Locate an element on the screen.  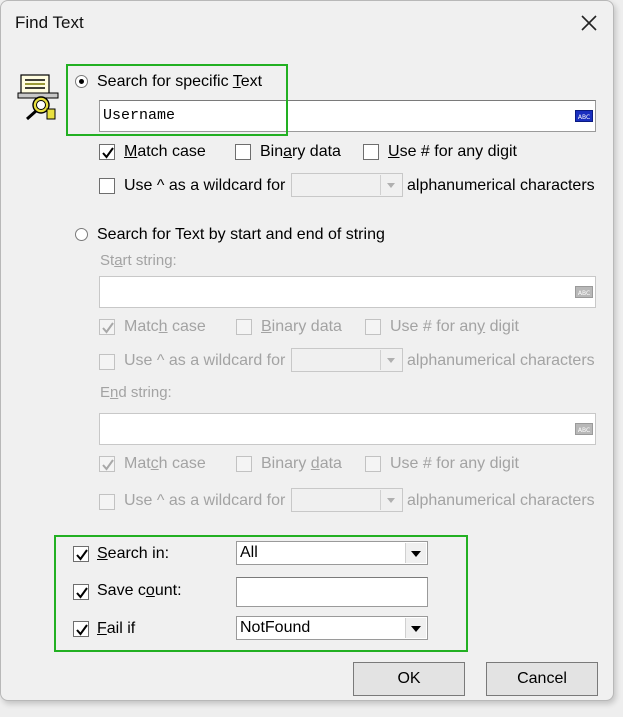
start-wildcard-label: Use ^ as a wildcard for is located at coordinates (204, 361).